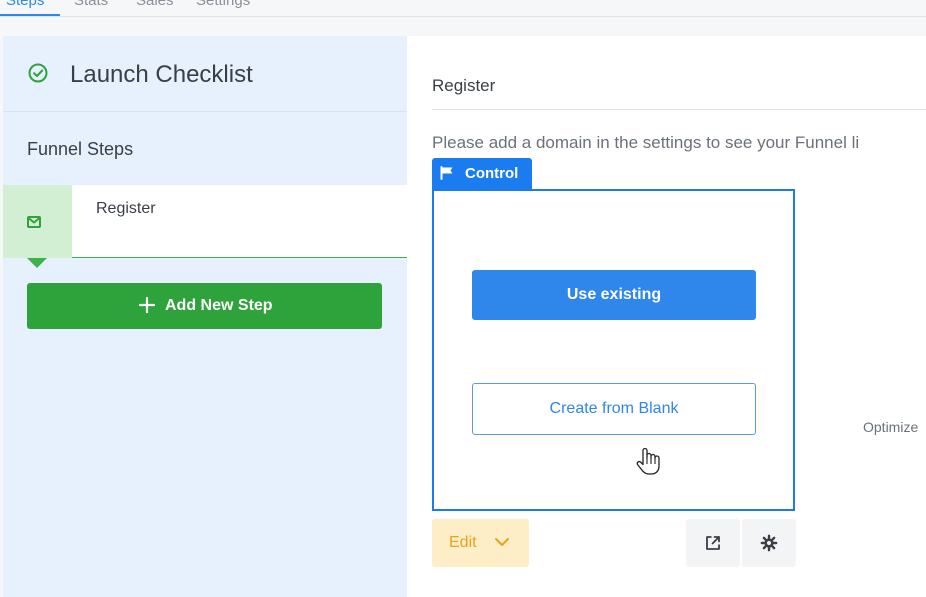 This screenshot has width=926, height=597. Describe the element at coordinates (155, 4) in the screenshot. I see `tab-sales: Sales` at that location.